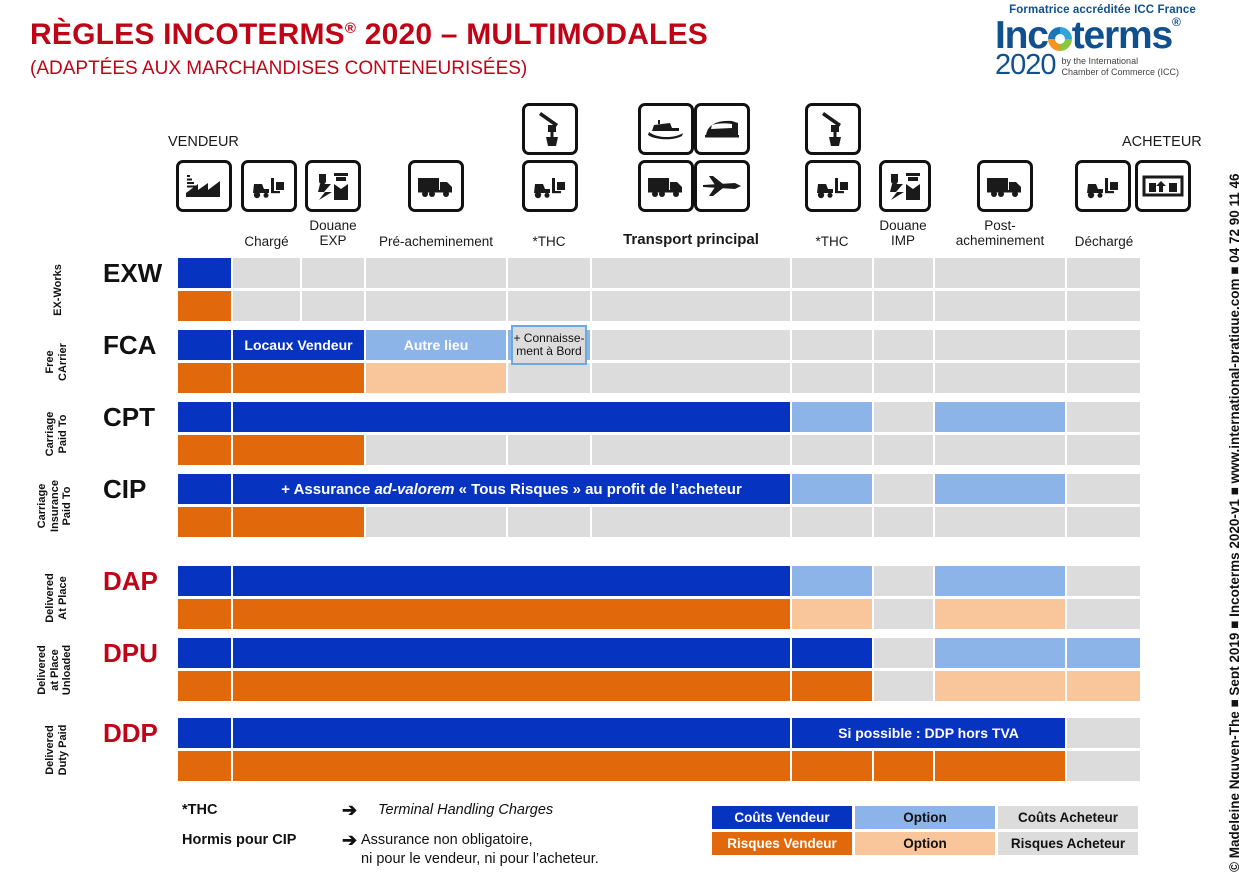 This screenshot has height=882, width=1239. What do you see at coordinates (1000, 766) in the screenshot?
I see `cell-ddp-risks-post_carr` at bounding box center [1000, 766].